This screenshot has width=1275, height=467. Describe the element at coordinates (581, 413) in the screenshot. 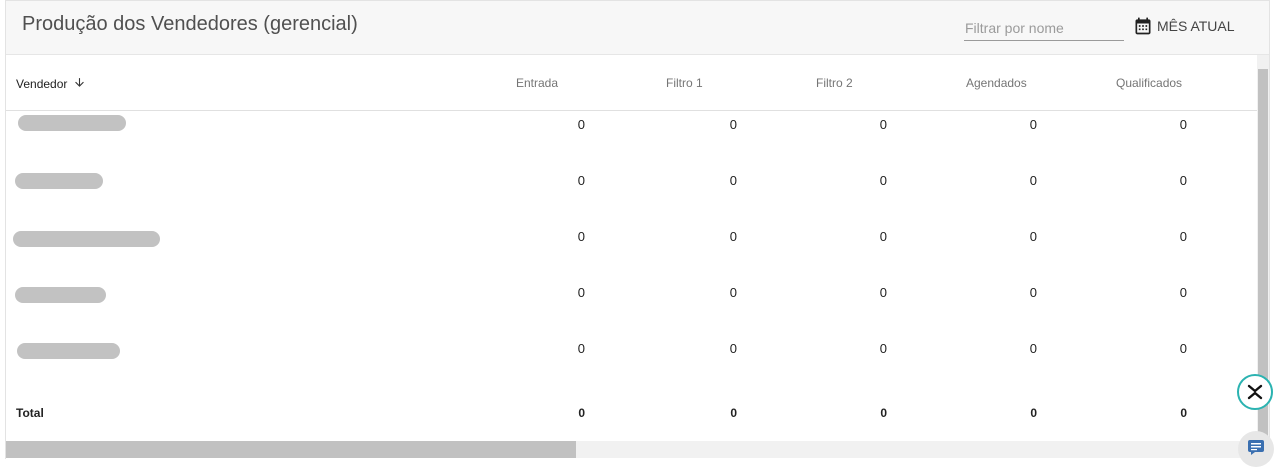

I see `total-entrada: 0` at that location.